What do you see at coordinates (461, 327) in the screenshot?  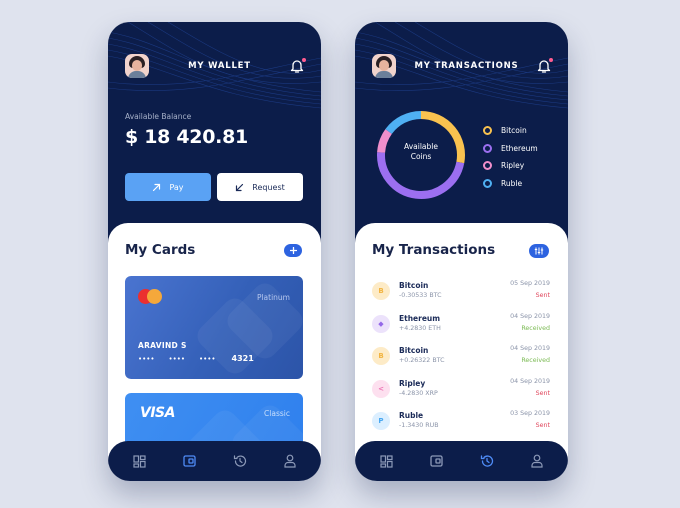 I see `transaction-row: ◆ Ethereum +4.2830 ETH 04 Sep 2019 Received` at bounding box center [461, 327].